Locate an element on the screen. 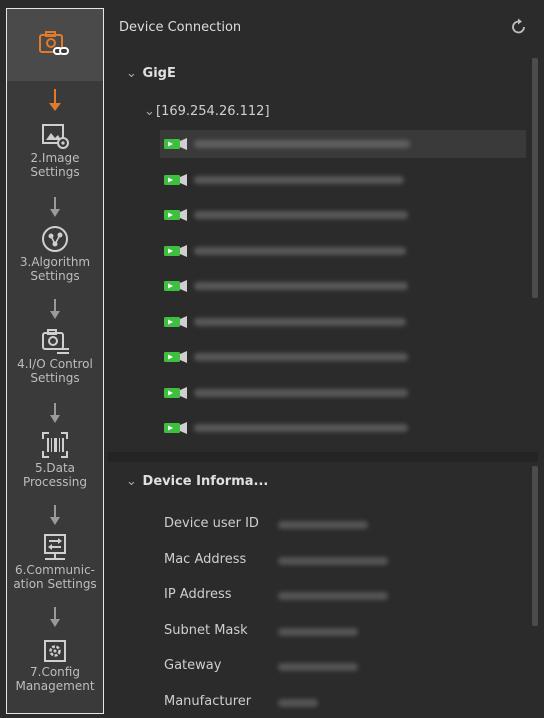 Image resolution: width=544 pixels, height=718 pixels. step-label: 4.I/O Control Settings is located at coordinates (55, 371).